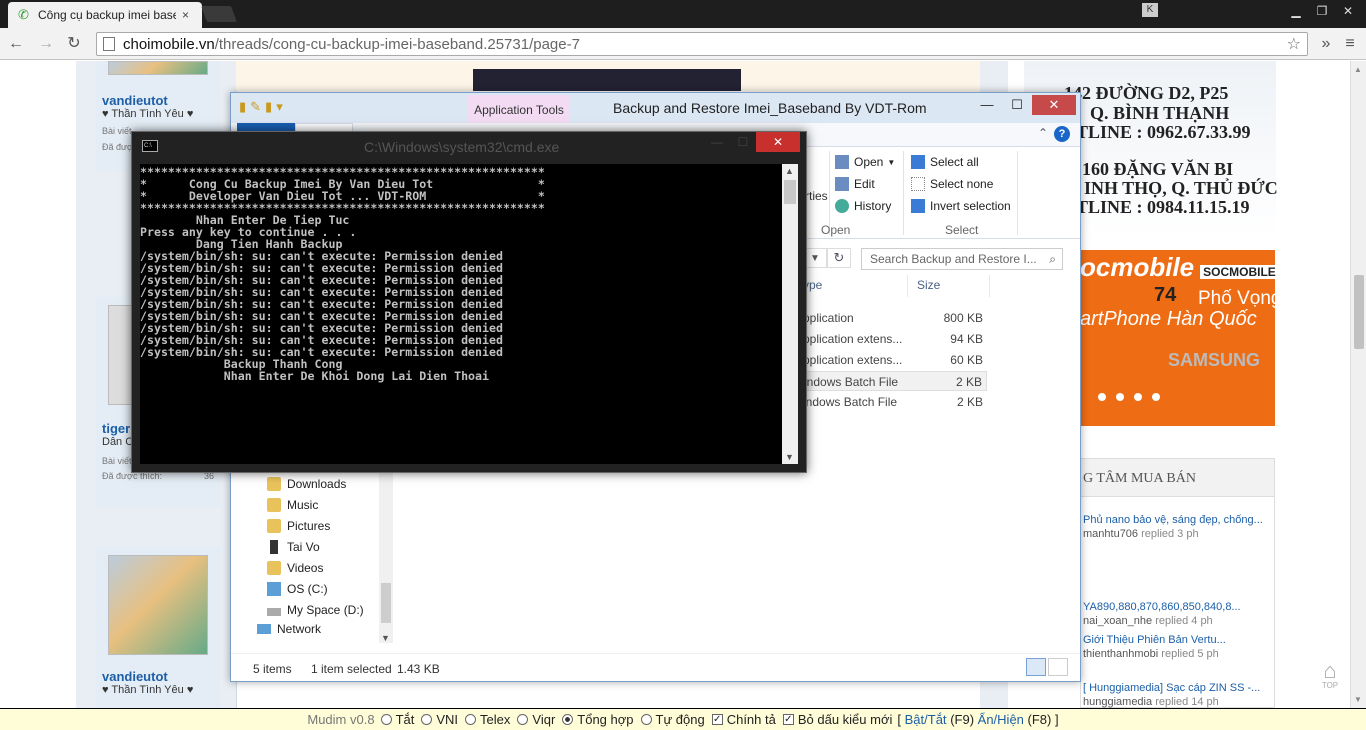 The width and height of the screenshot is (1366, 730). What do you see at coordinates (926, 719) in the screenshot?
I see `toggle-link: Bật/Tắt` at bounding box center [926, 719].